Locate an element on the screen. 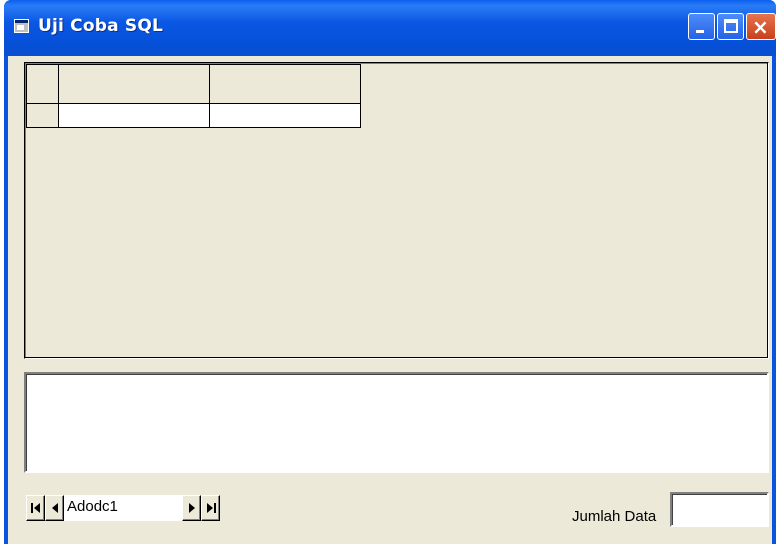 The height and width of the screenshot is (544, 776). minimize-button is located at coordinates (701, 26).